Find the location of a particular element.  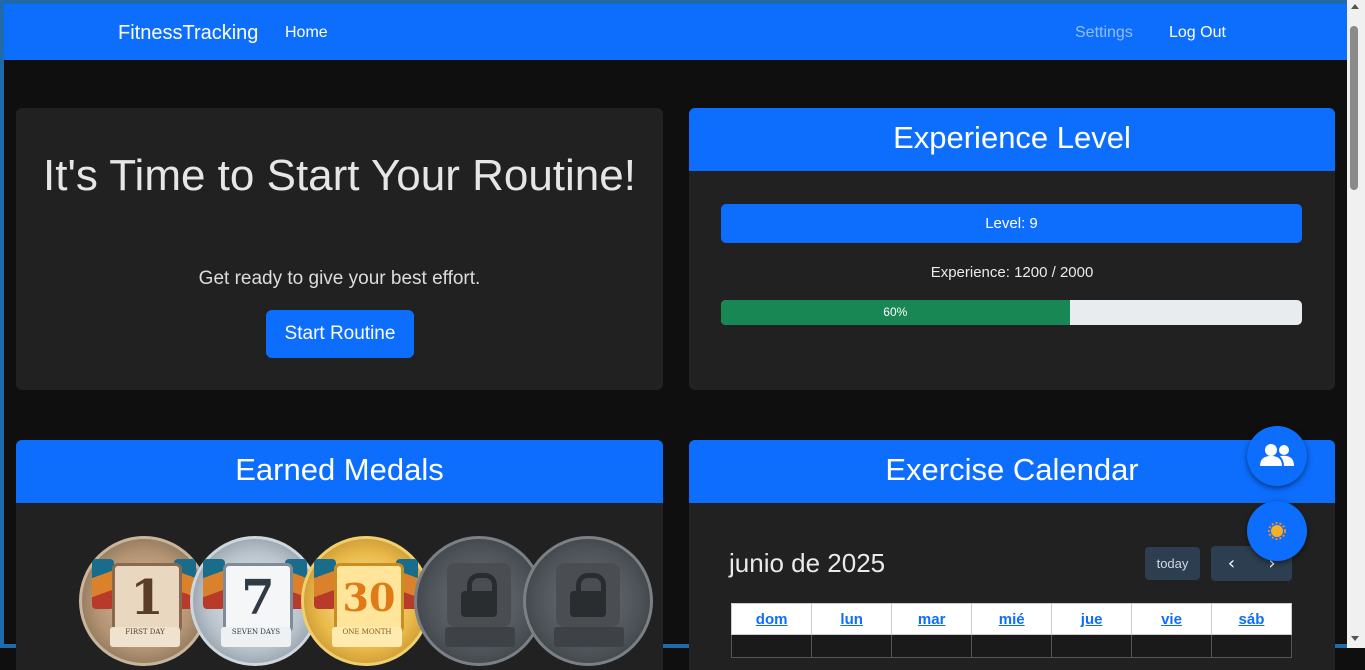

weekday-header: dom is located at coordinates (771, 619).